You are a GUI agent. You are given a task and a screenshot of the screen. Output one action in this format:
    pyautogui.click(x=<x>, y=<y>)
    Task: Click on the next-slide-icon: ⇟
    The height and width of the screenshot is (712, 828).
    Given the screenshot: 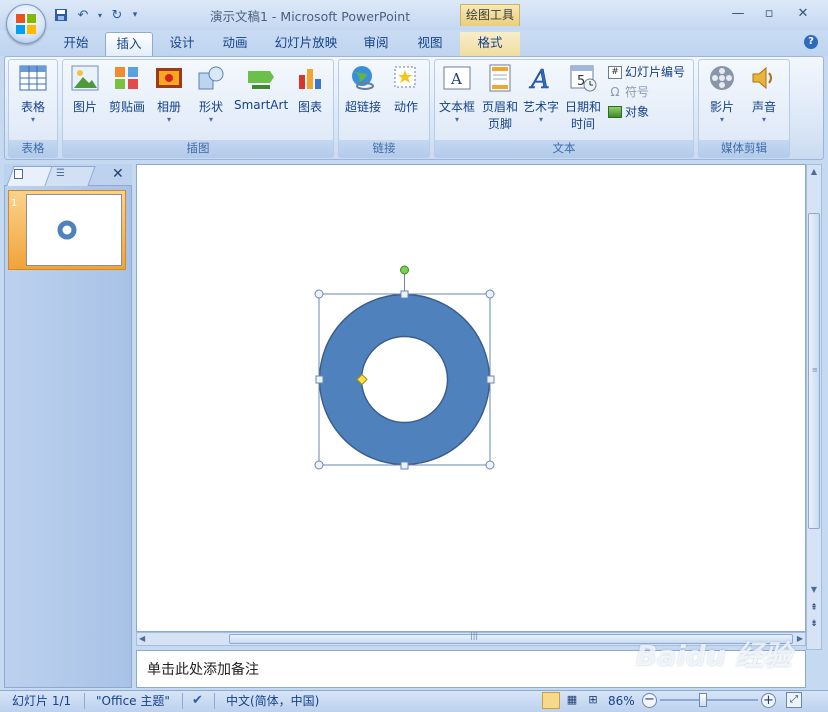 What is the action you would take?
    pyautogui.click(x=814, y=624)
    